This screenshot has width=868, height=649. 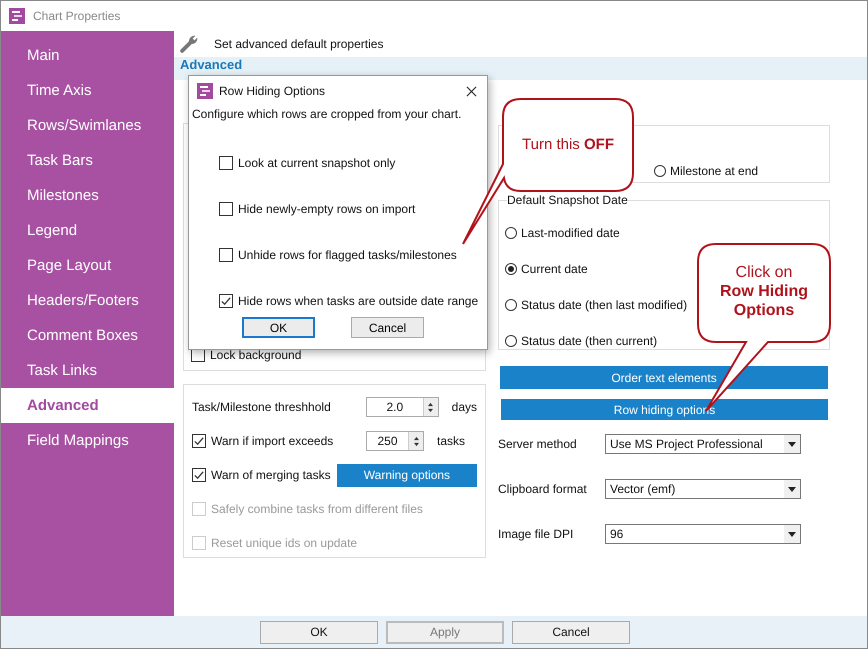 What do you see at coordinates (703, 534) in the screenshot?
I see `dropdown: 96` at bounding box center [703, 534].